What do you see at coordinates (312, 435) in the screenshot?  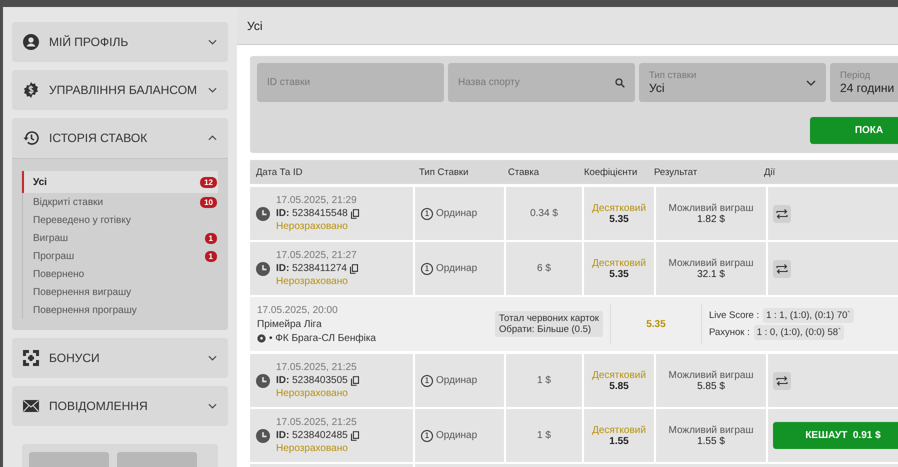 I see `bet-id: ID: 5238402485` at bounding box center [312, 435].